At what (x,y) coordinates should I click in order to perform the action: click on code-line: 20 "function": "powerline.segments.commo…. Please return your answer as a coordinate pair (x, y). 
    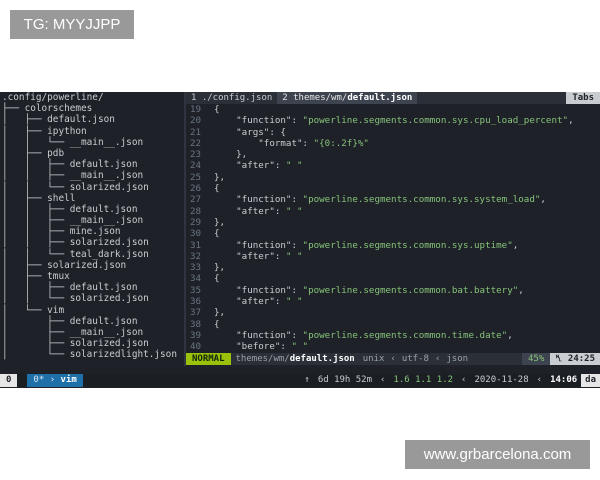
    Looking at the image, I should click on (393, 120).